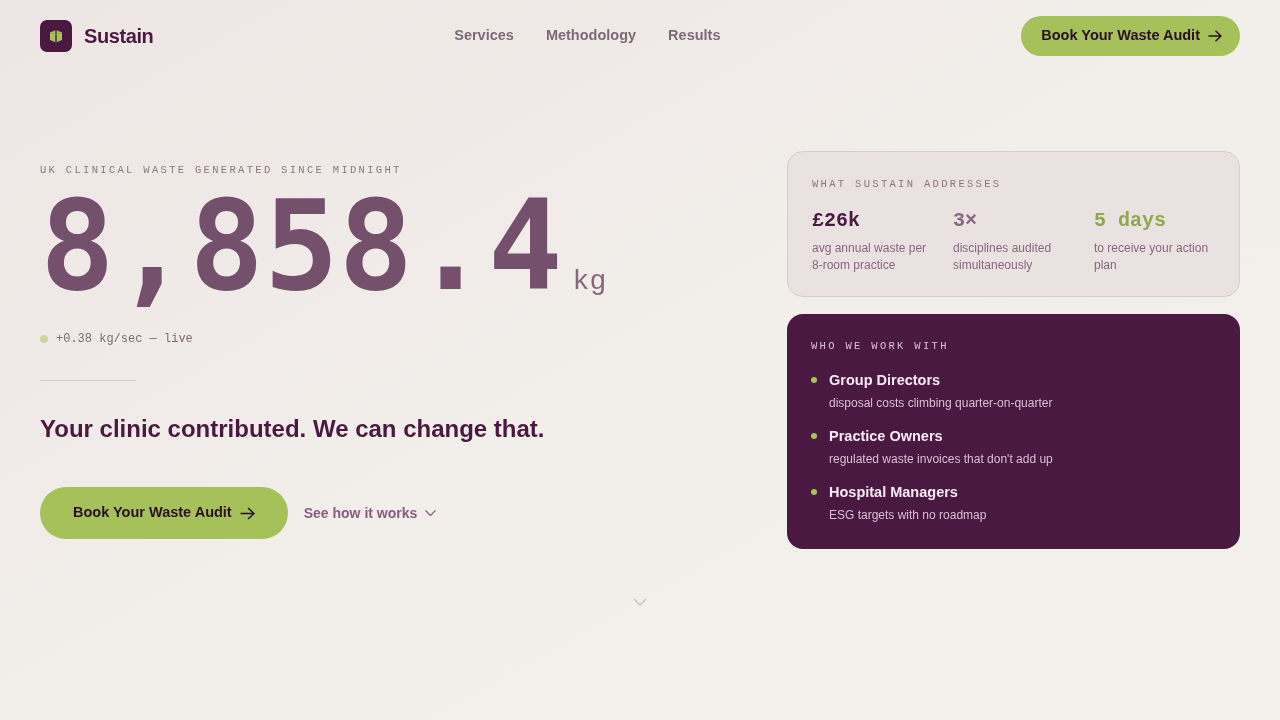 This screenshot has width=1280, height=720. Describe the element at coordinates (589, 282) in the screenshot. I see `unit-label: kg` at that location.